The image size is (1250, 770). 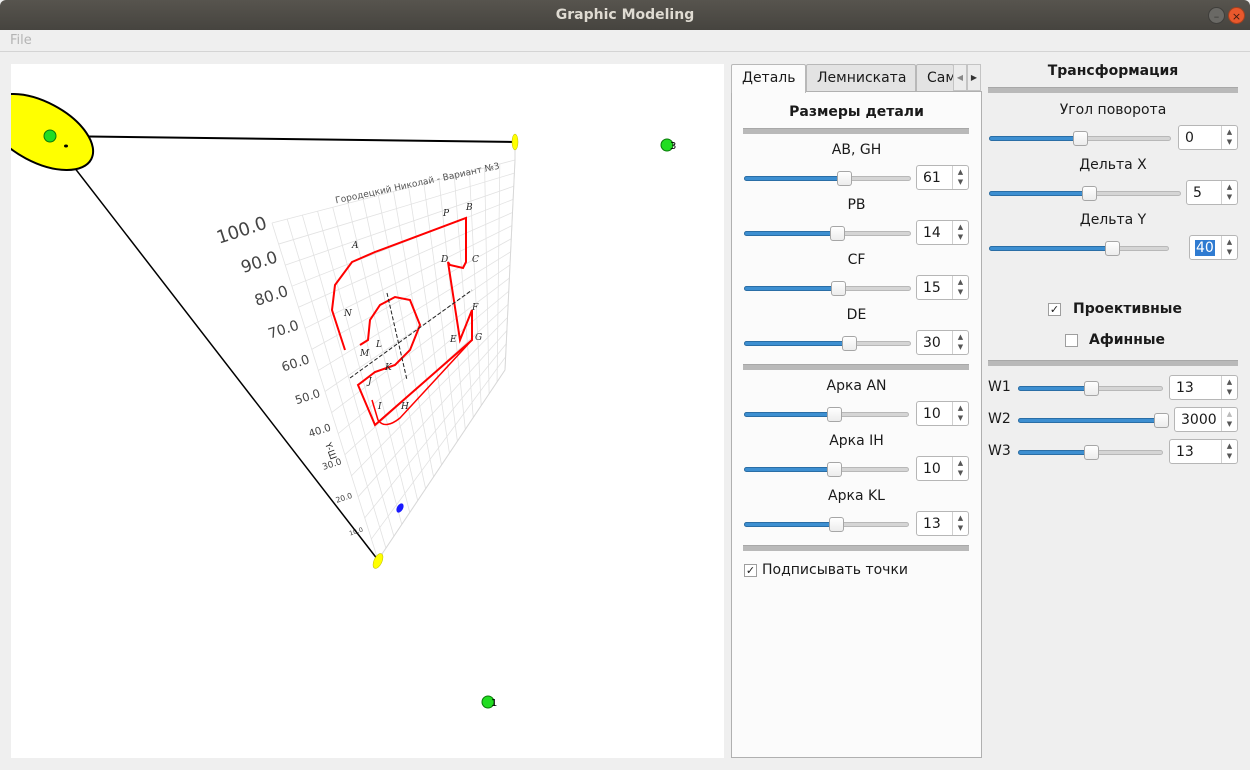 What do you see at coordinates (827, 288) in the screenshot?
I see `detail-2-slider` at bounding box center [827, 288].